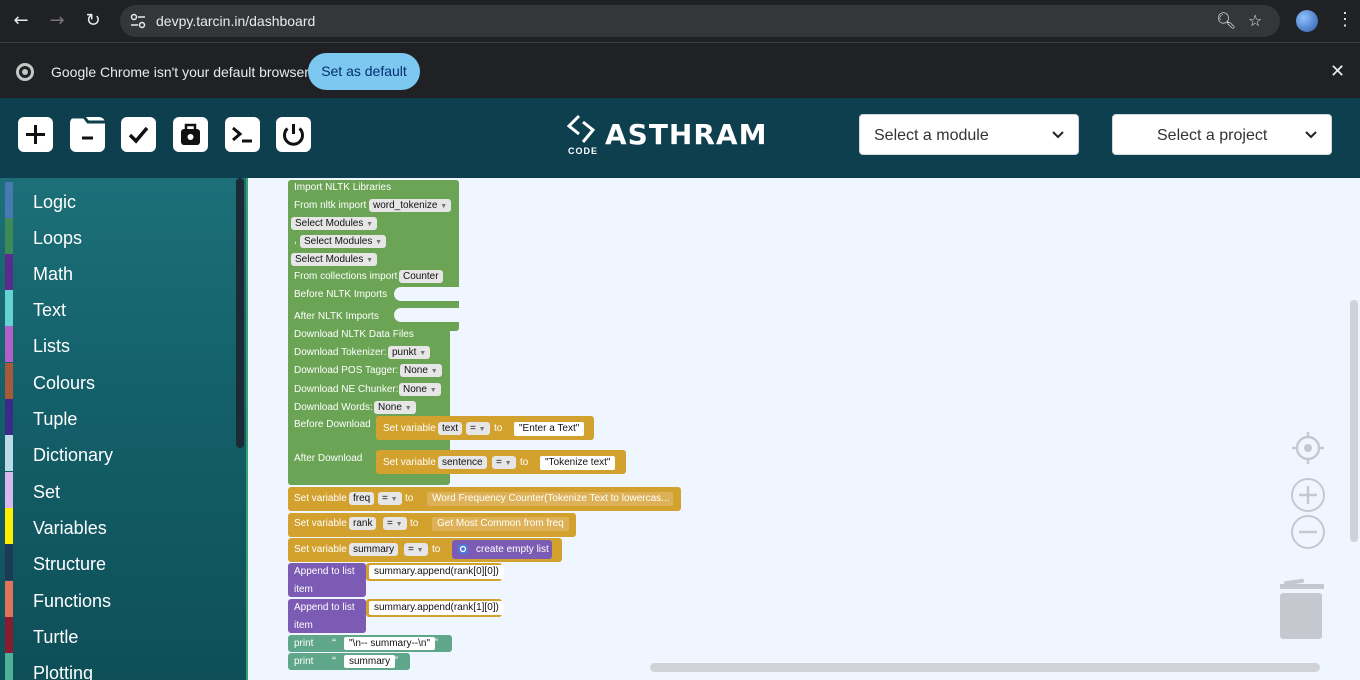 The height and width of the screenshot is (680, 1360). What do you see at coordinates (409, 462) in the screenshot?
I see `set-variable-label: Set variable` at bounding box center [409, 462].